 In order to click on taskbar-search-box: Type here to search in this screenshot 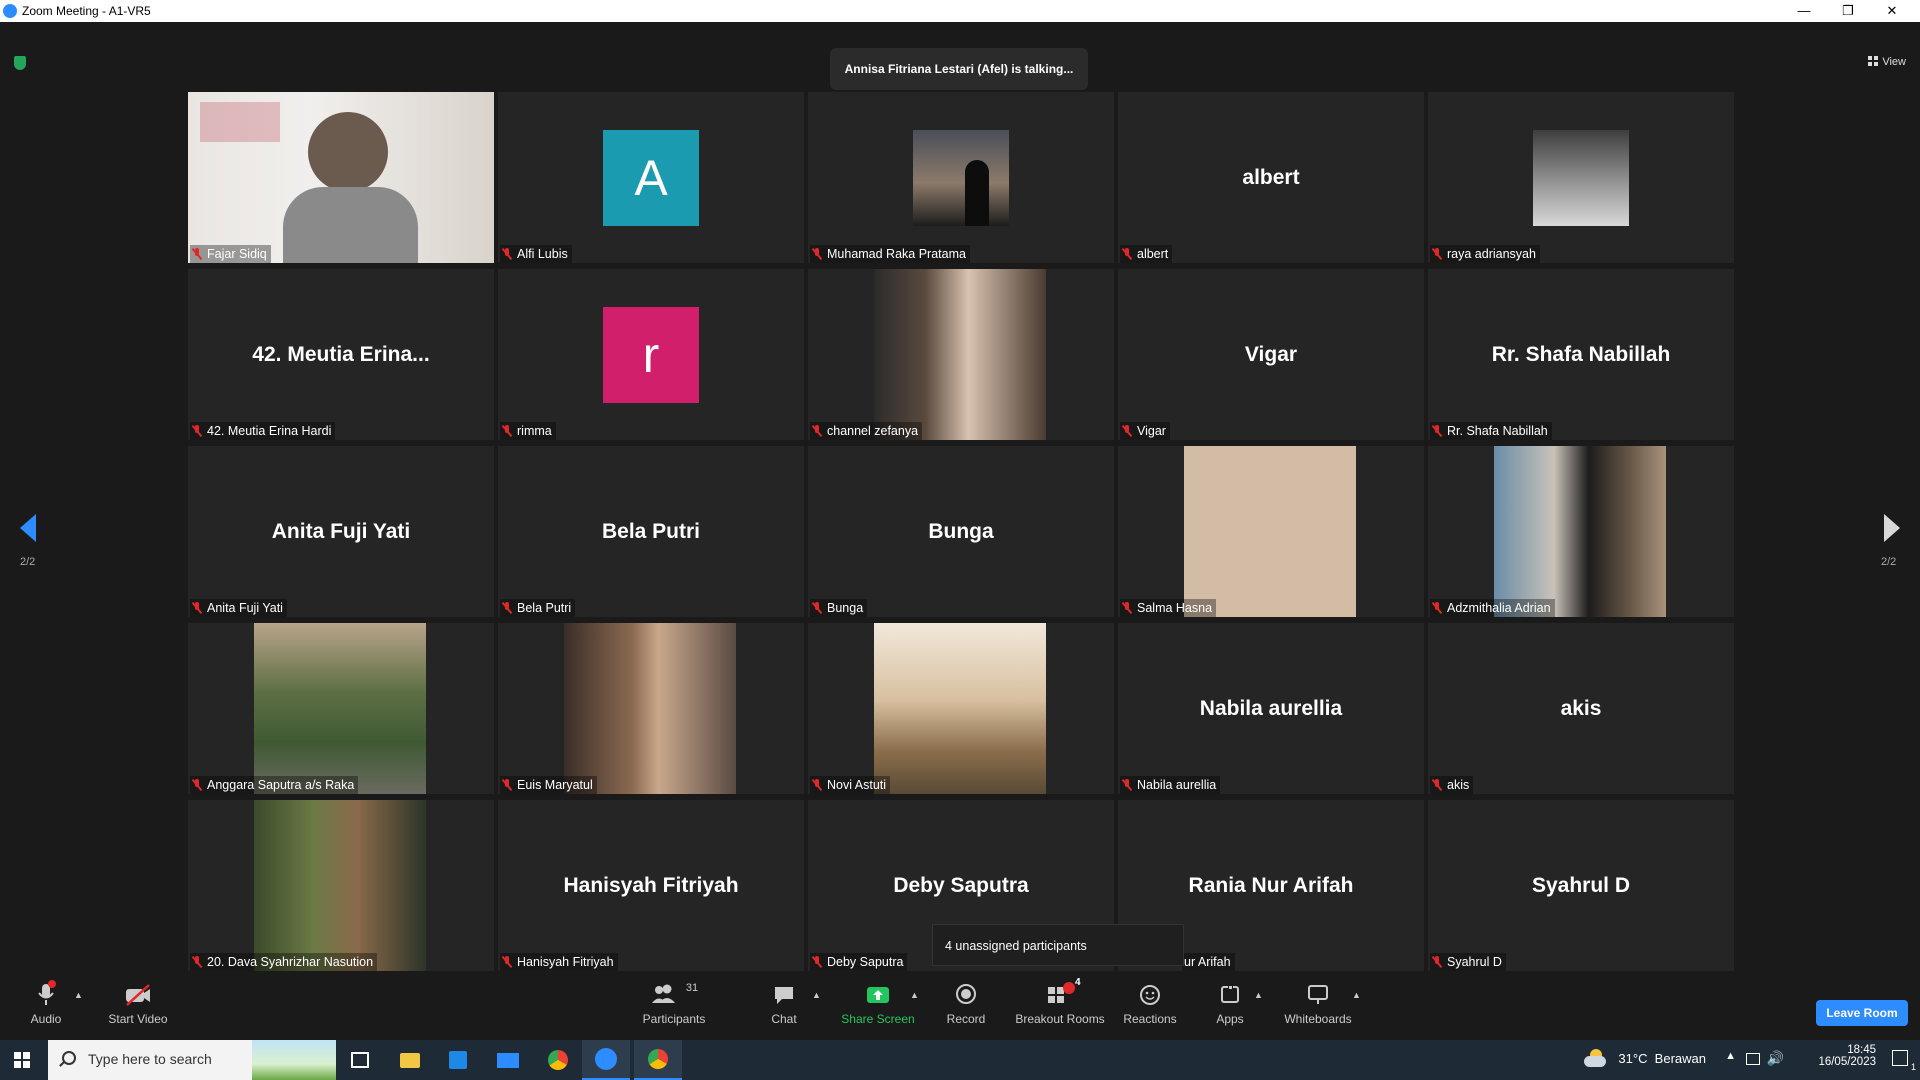, I will do `click(192, 1060)`.